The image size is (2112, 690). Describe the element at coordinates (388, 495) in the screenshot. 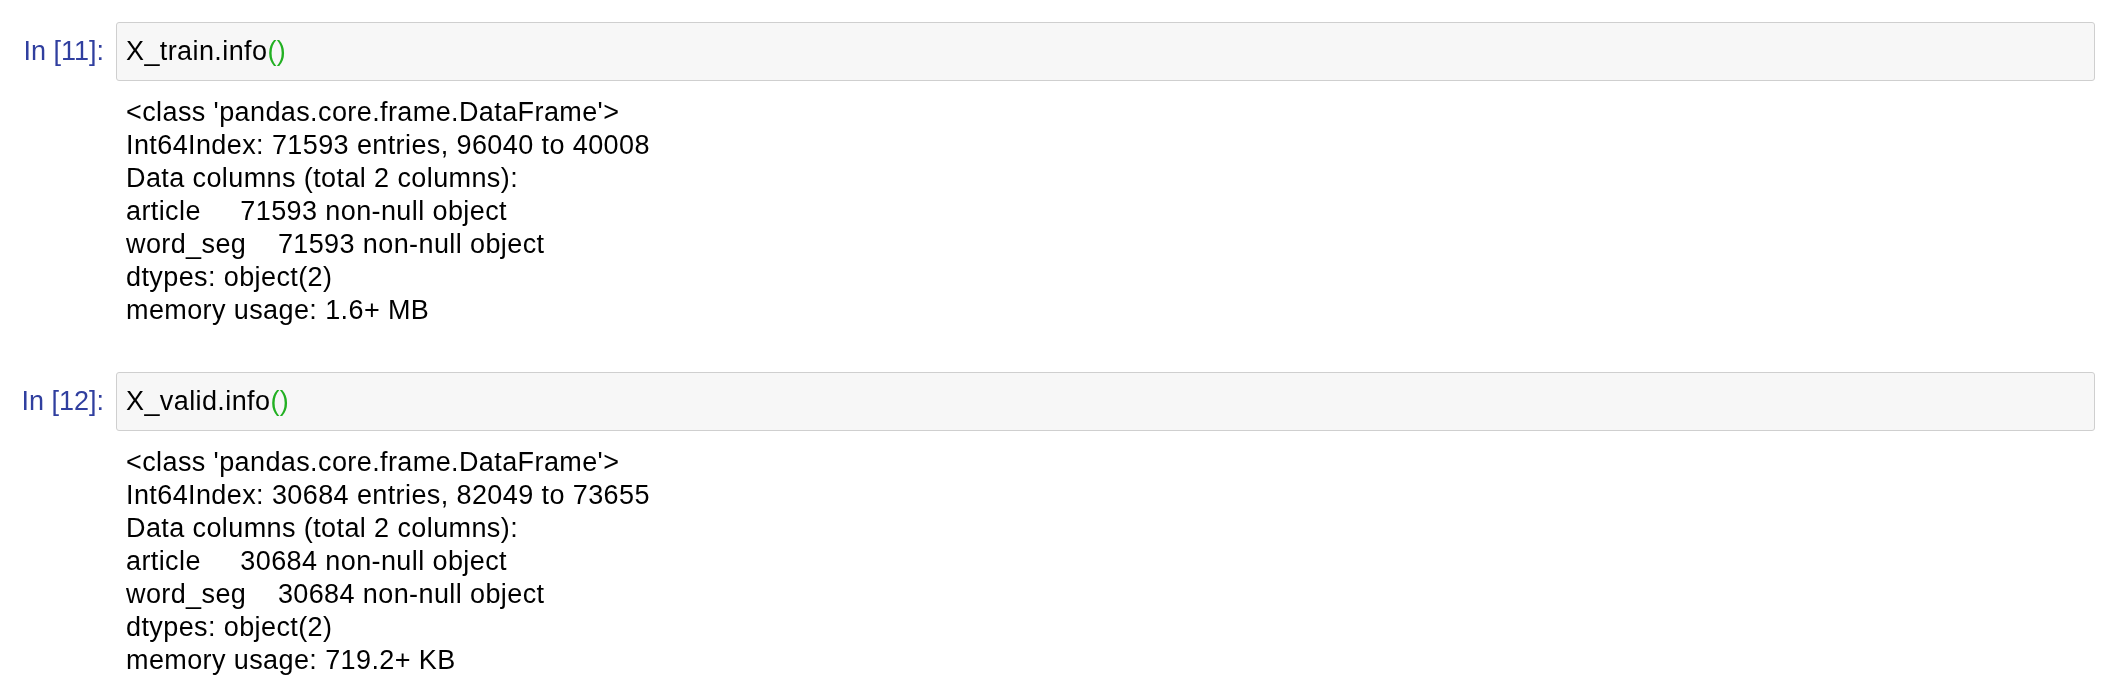

I see `output-line: Int64Index: 30684 entries, 82049 to 73655` at that location.